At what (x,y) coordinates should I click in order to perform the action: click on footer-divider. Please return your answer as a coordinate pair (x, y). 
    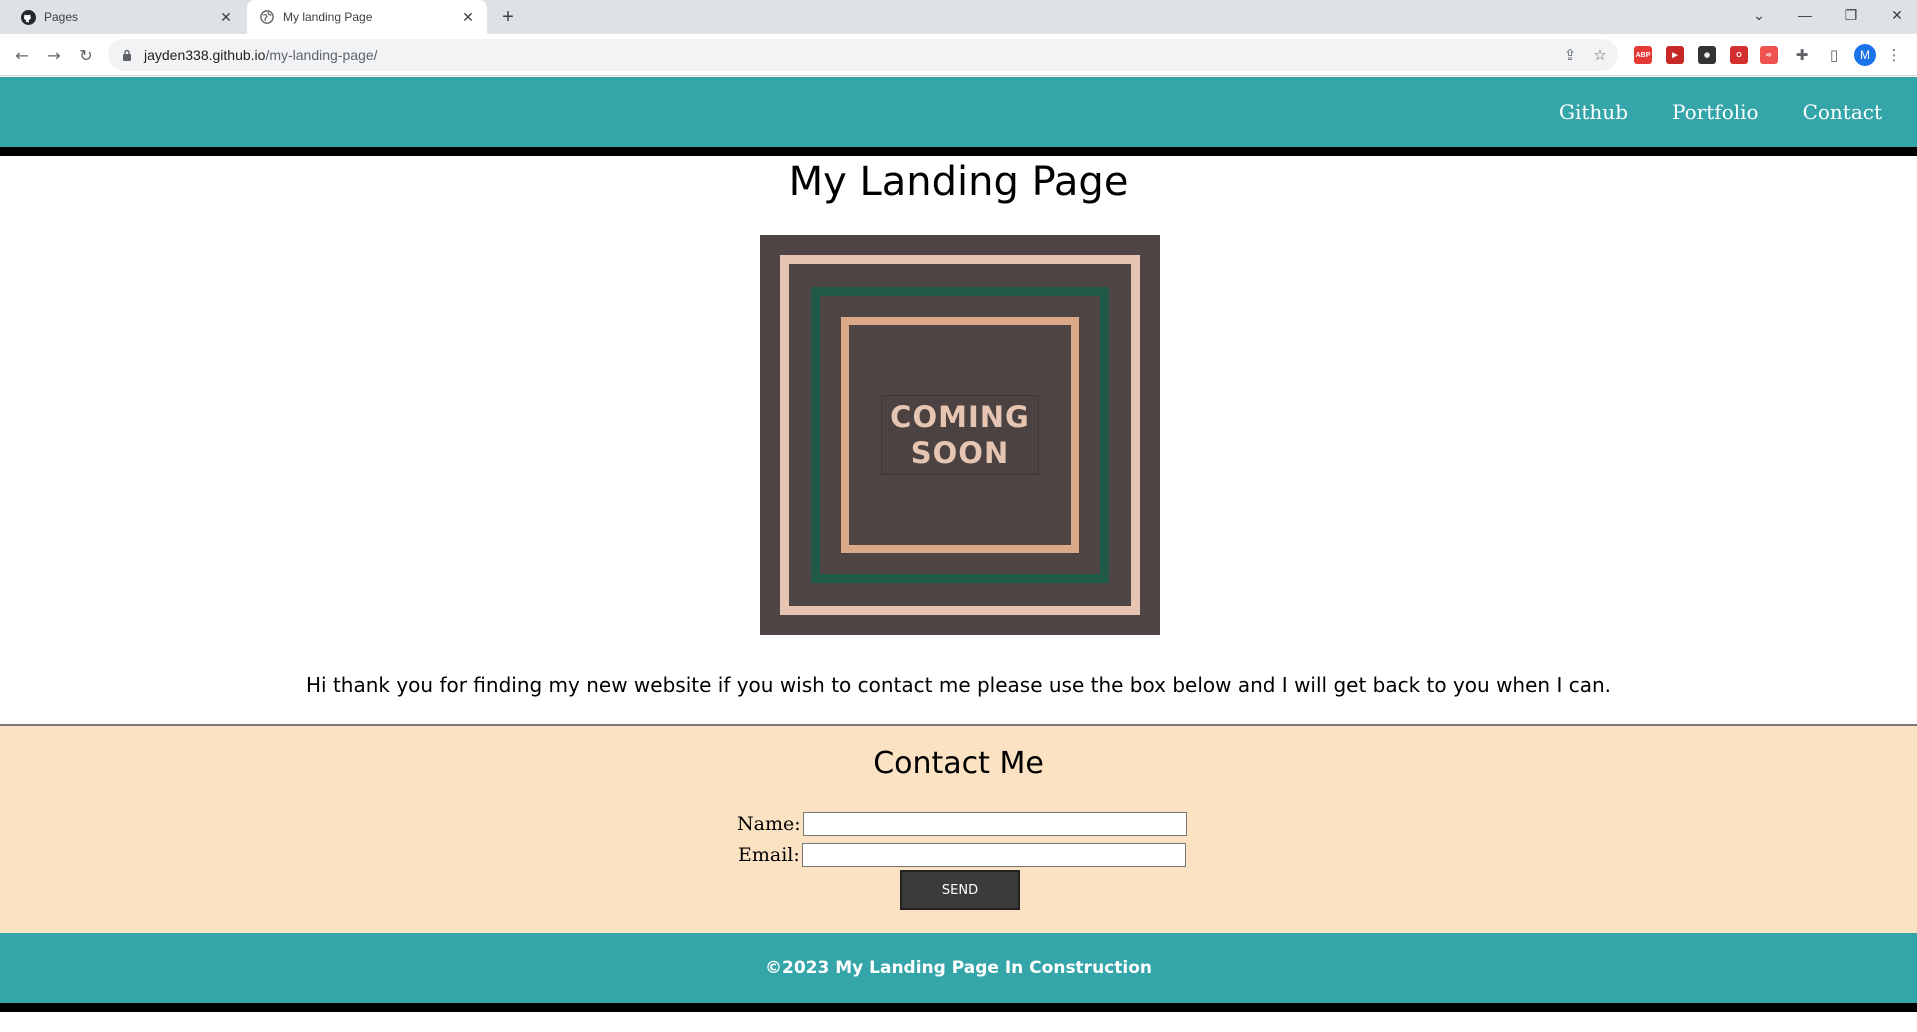
    Looking at the image, I should click on (958, 1007).